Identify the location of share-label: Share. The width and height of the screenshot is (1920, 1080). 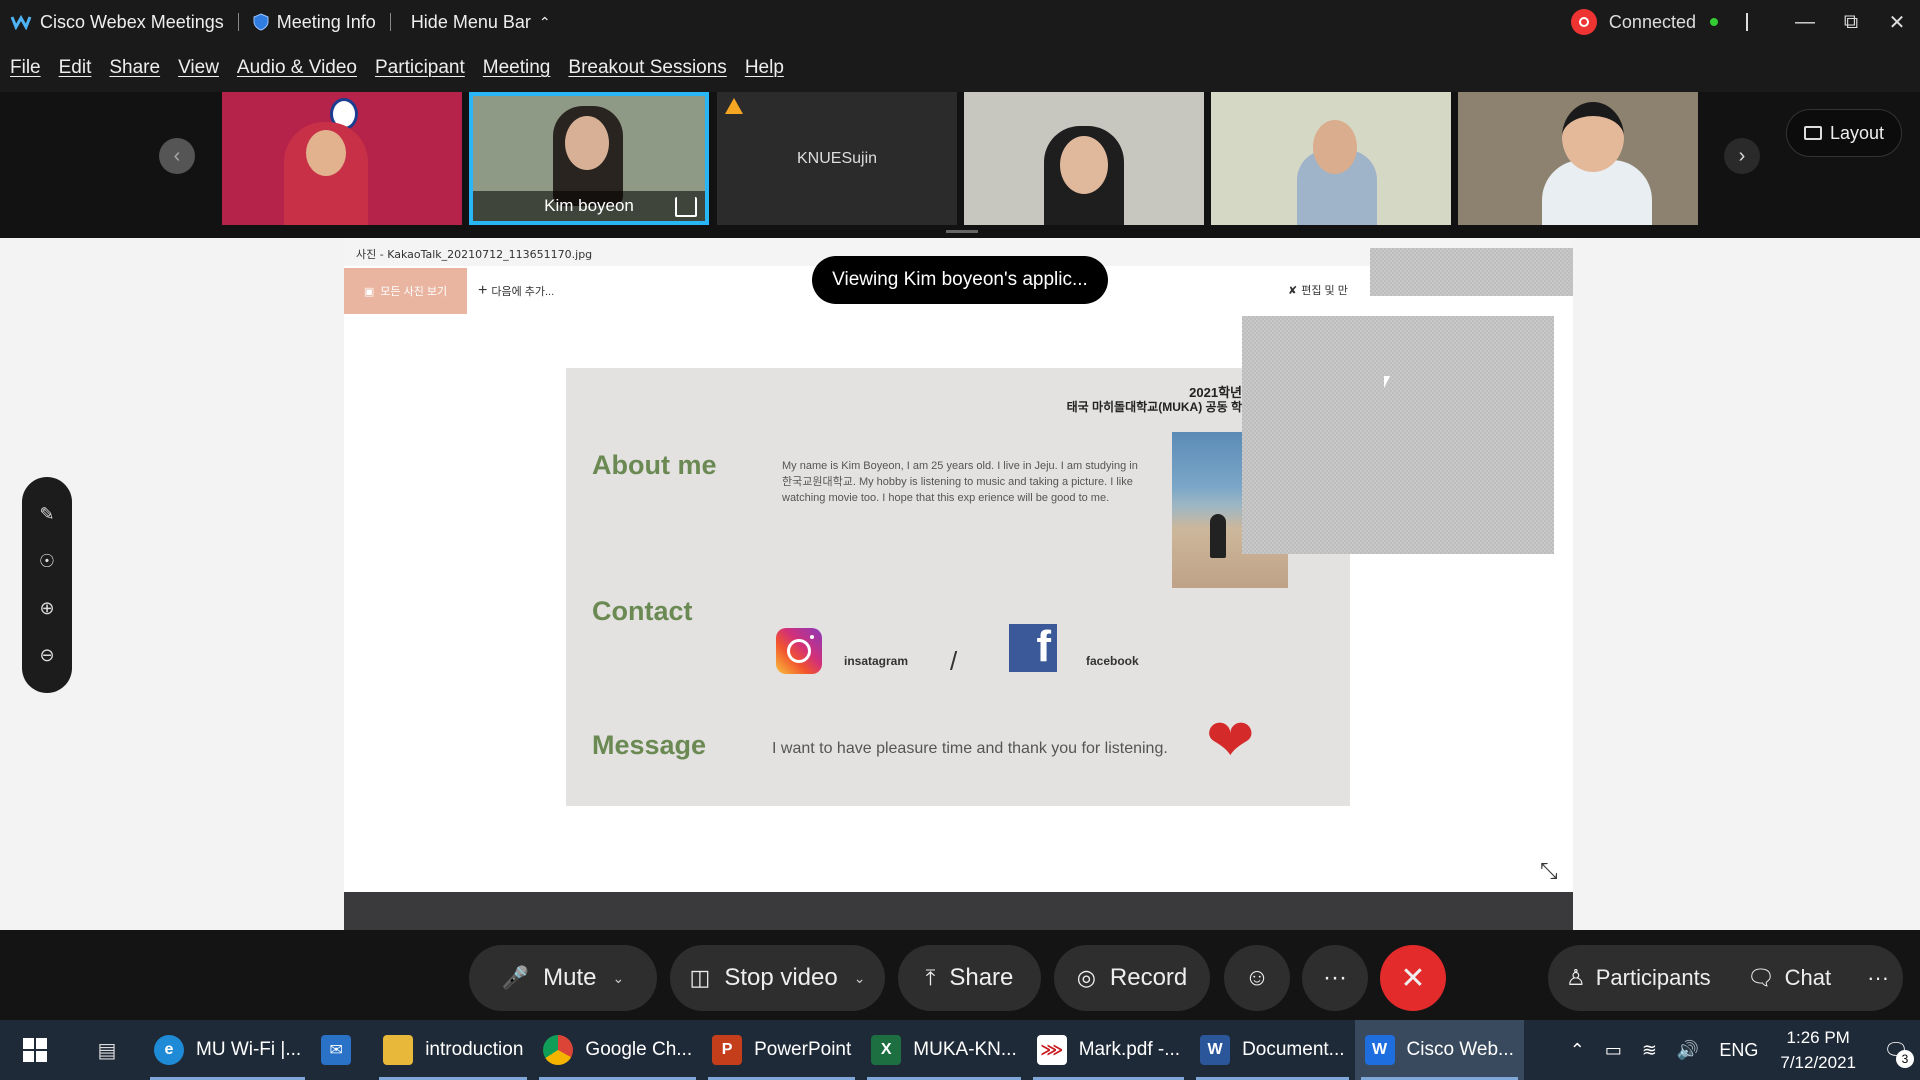
(981, 977).